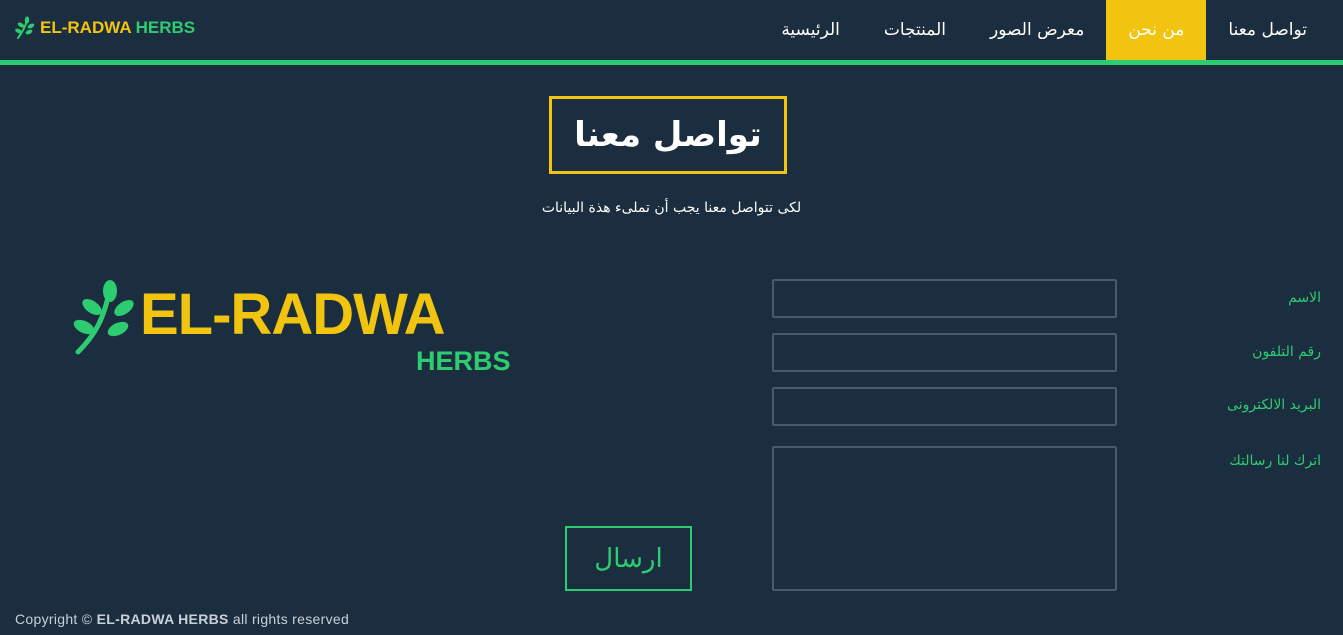 This screenshot has width=1343, height=635. What do you see at coordinates (1156, 30) in the screenshot?
I see `nav-item-about: من نحن` at bounding box center [1156, 30].